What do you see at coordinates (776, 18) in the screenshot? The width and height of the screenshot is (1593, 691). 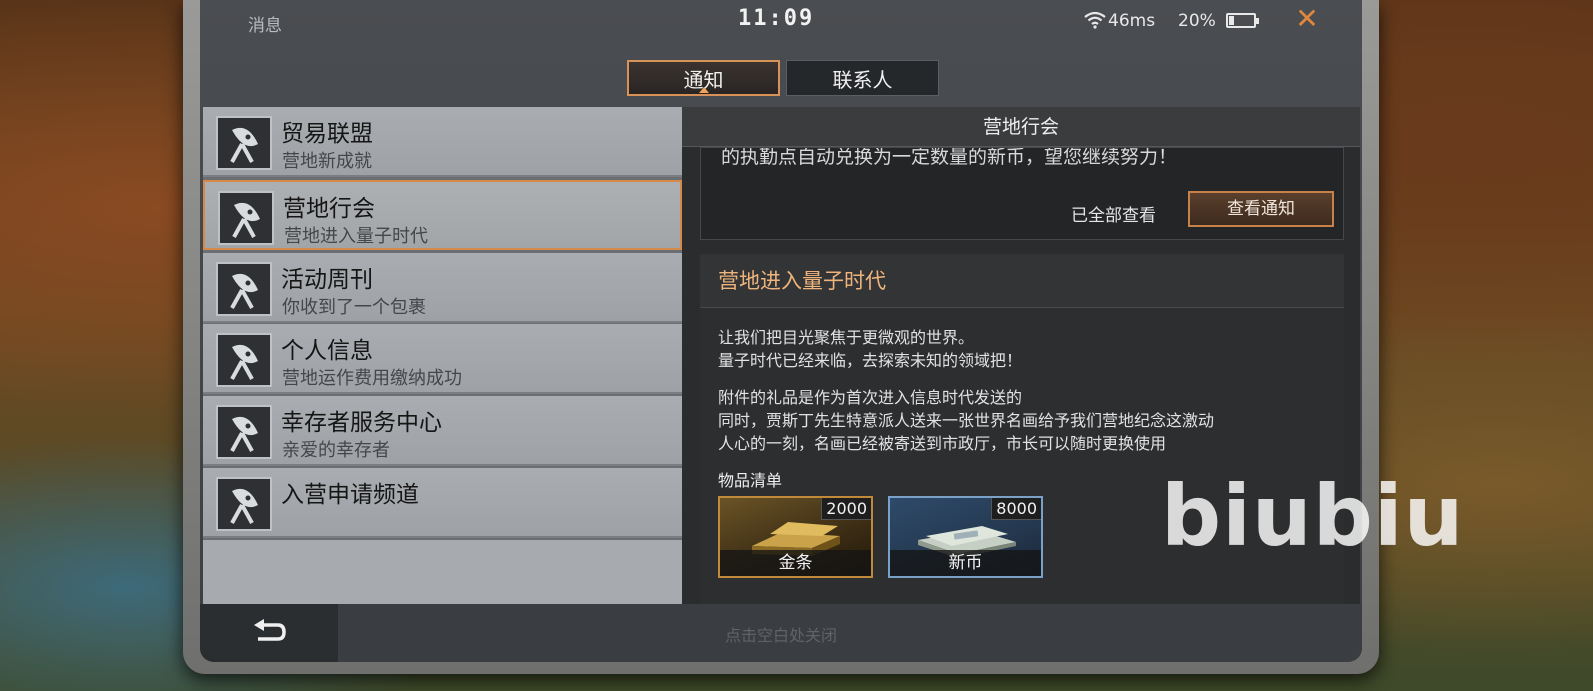 I see `clock: 11:09` at bounding box center [776, 18].